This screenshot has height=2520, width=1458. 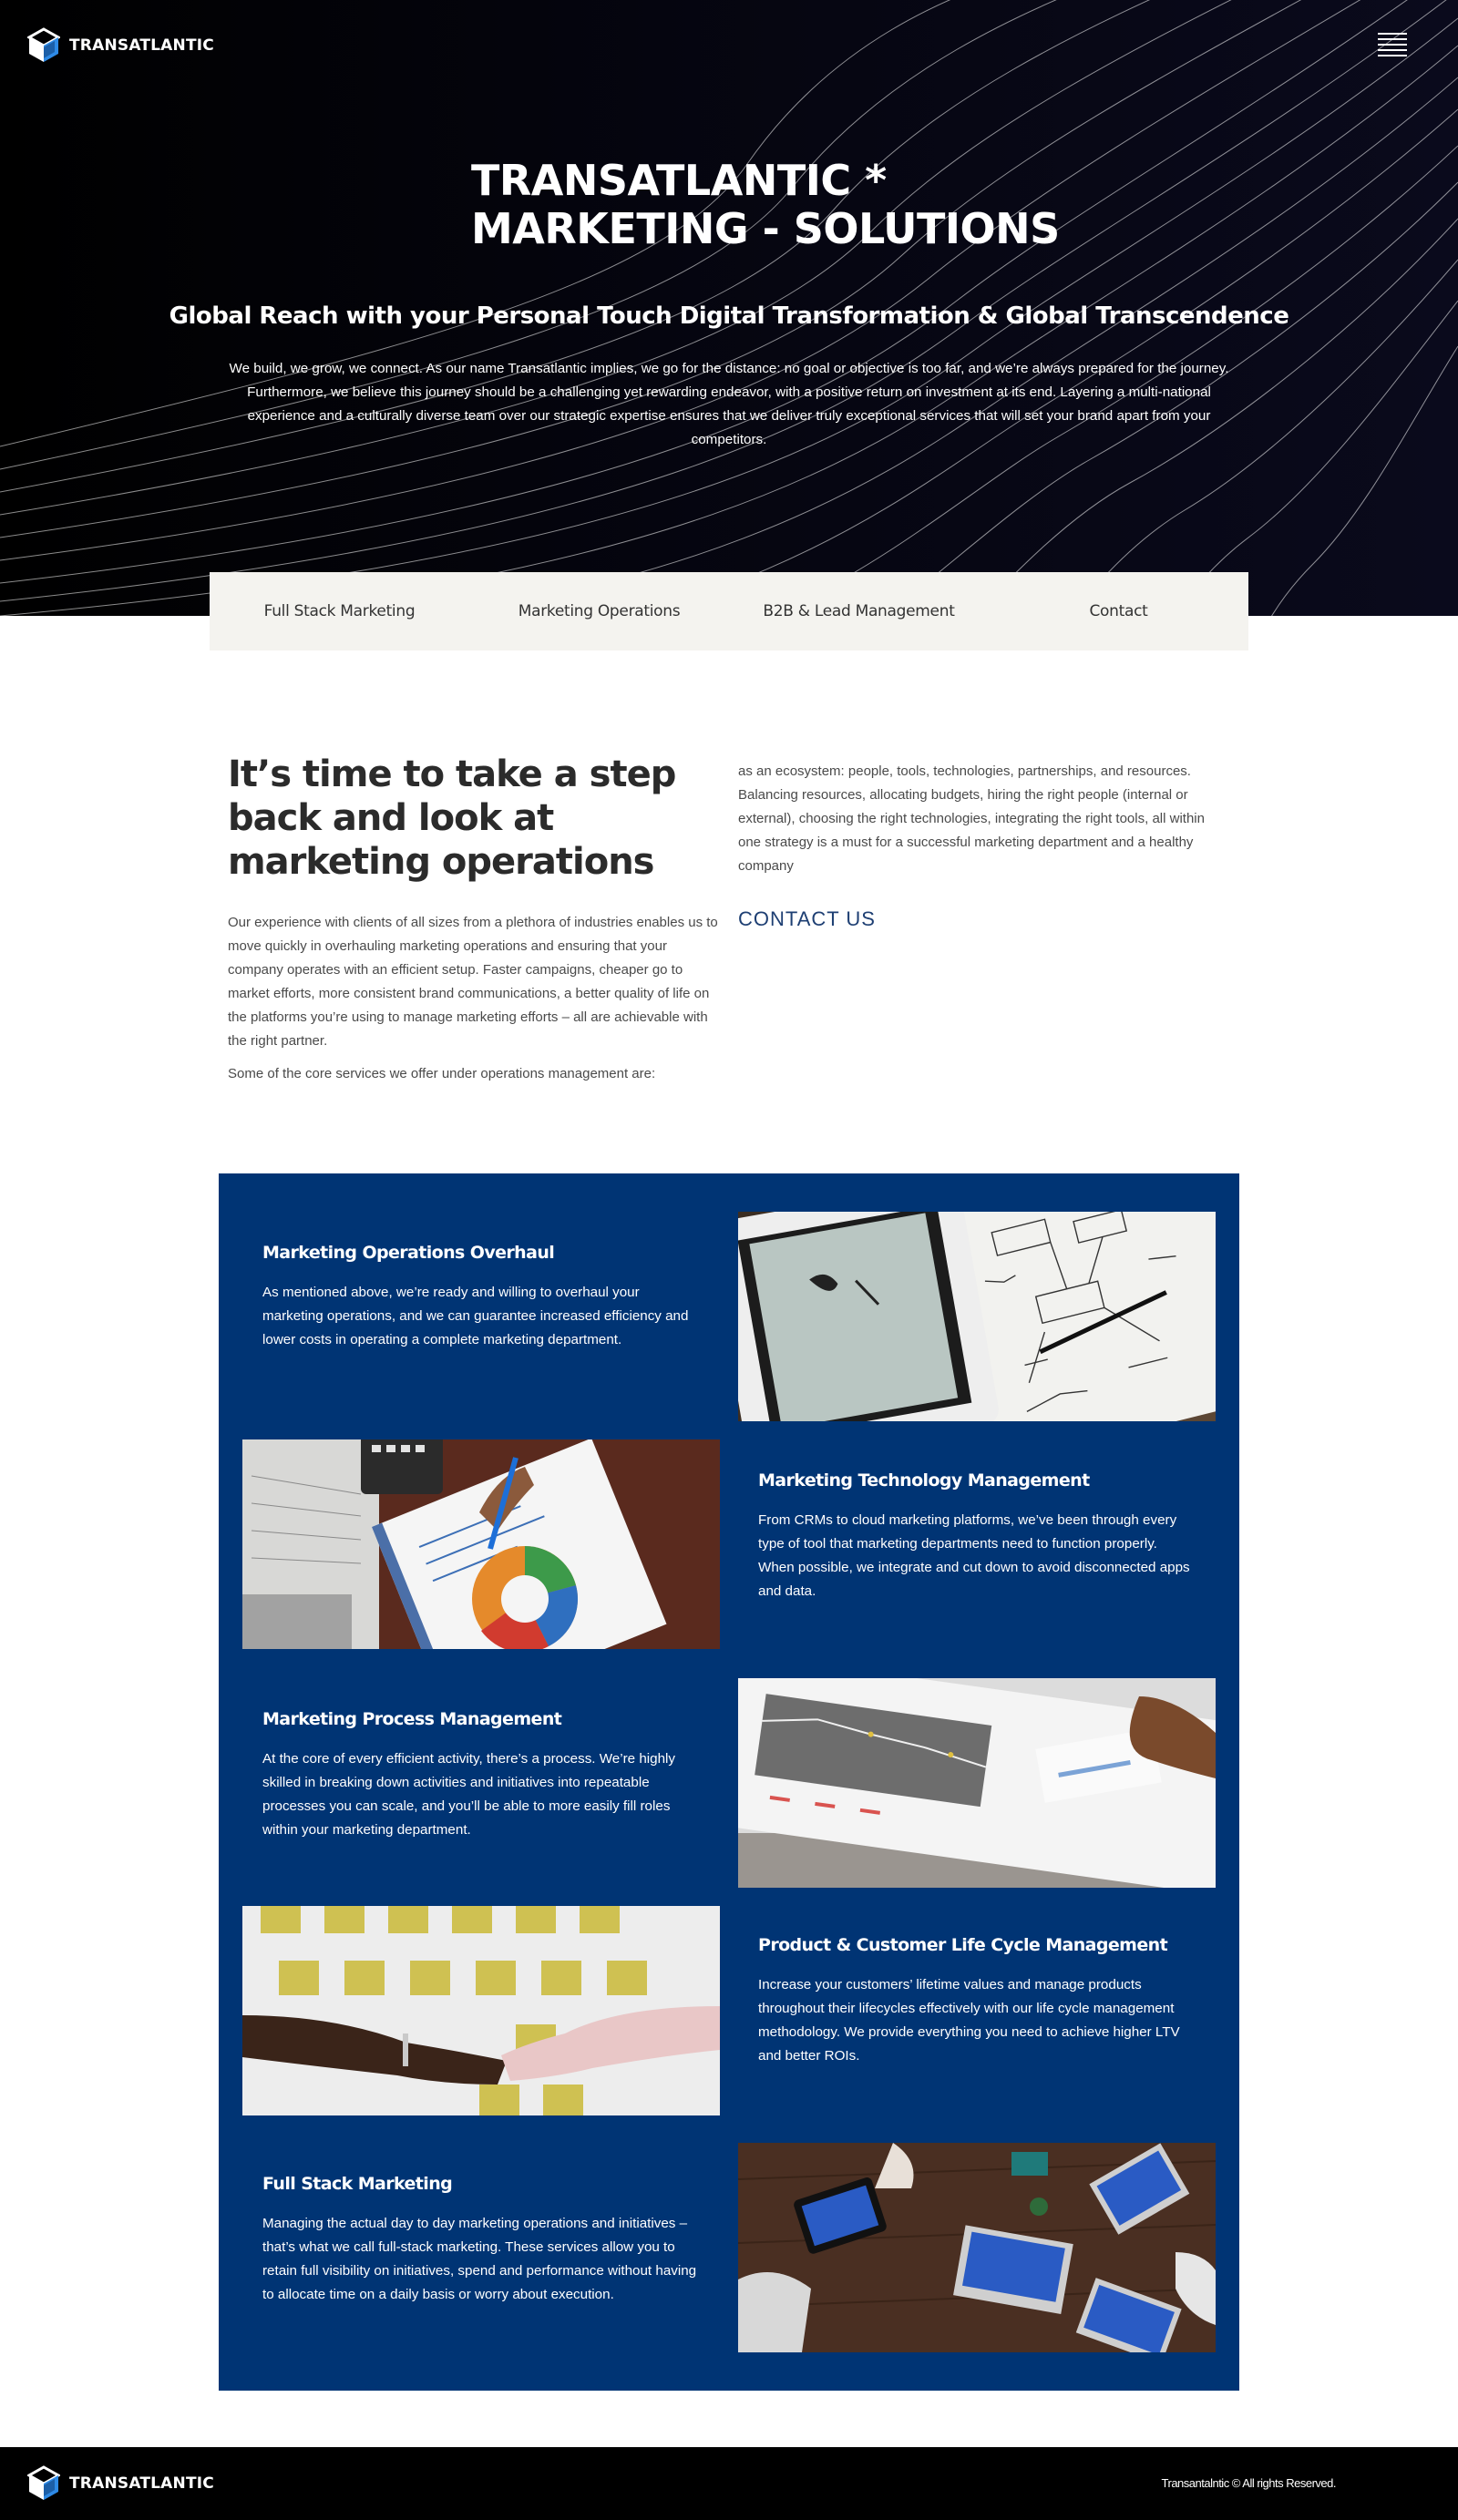 I want to click on hero-title: TRANSATLANTIC * MARKETING - SOLUTIONS, so click(x=790, y=205).